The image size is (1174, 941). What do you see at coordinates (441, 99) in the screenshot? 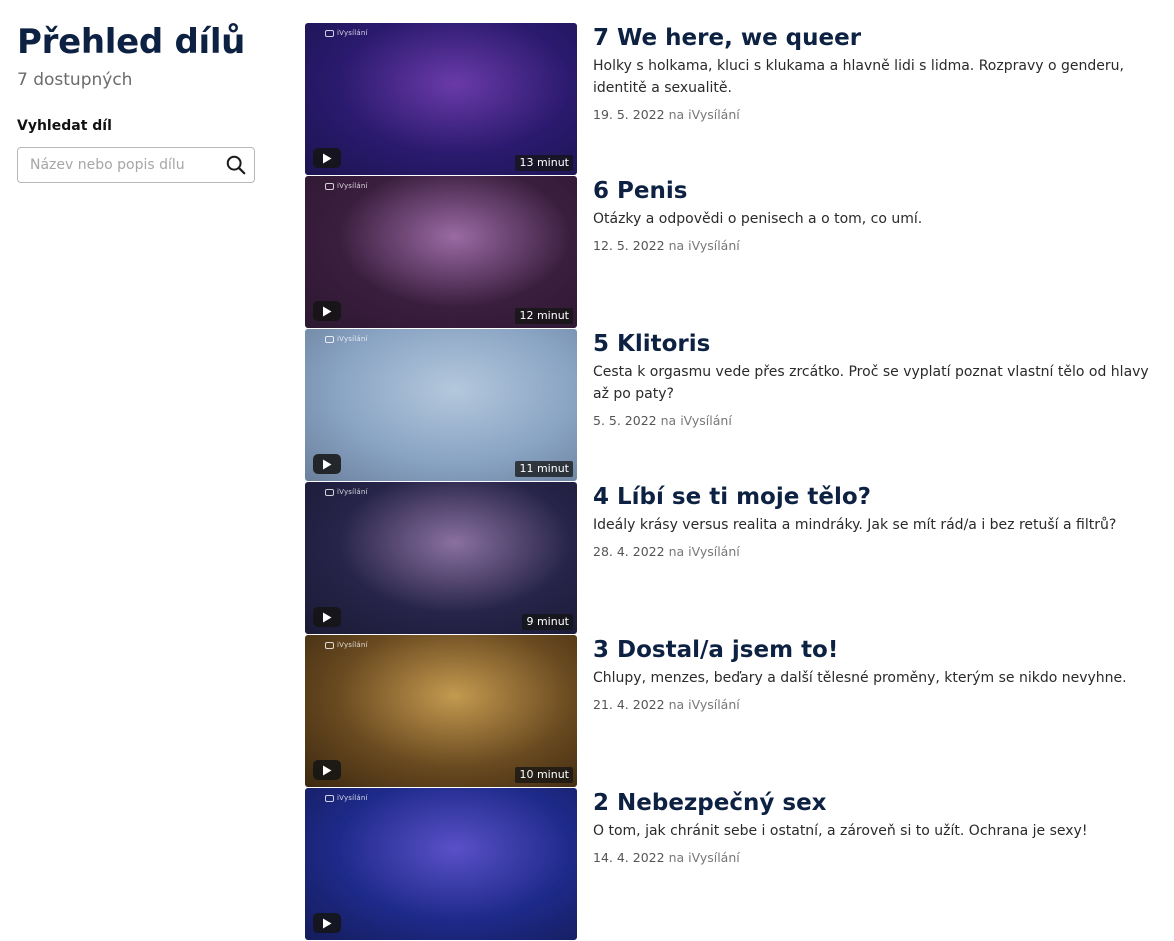
I see `episode-thumbnail: iVysílání 13 minut` at bounding box center [441, 99].